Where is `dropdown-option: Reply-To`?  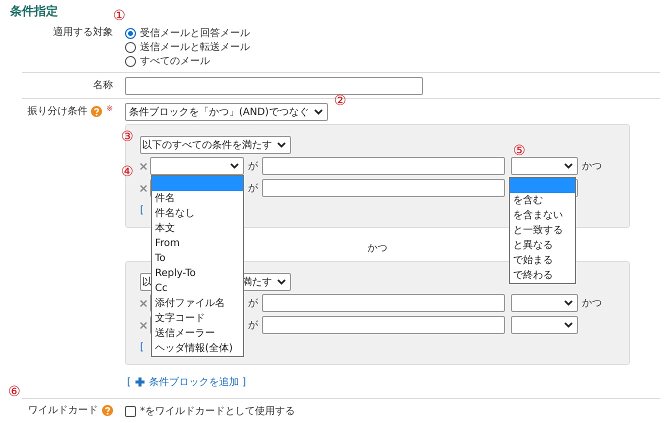 dropdown-option: Reply-To is located at coordinates (197, 273).